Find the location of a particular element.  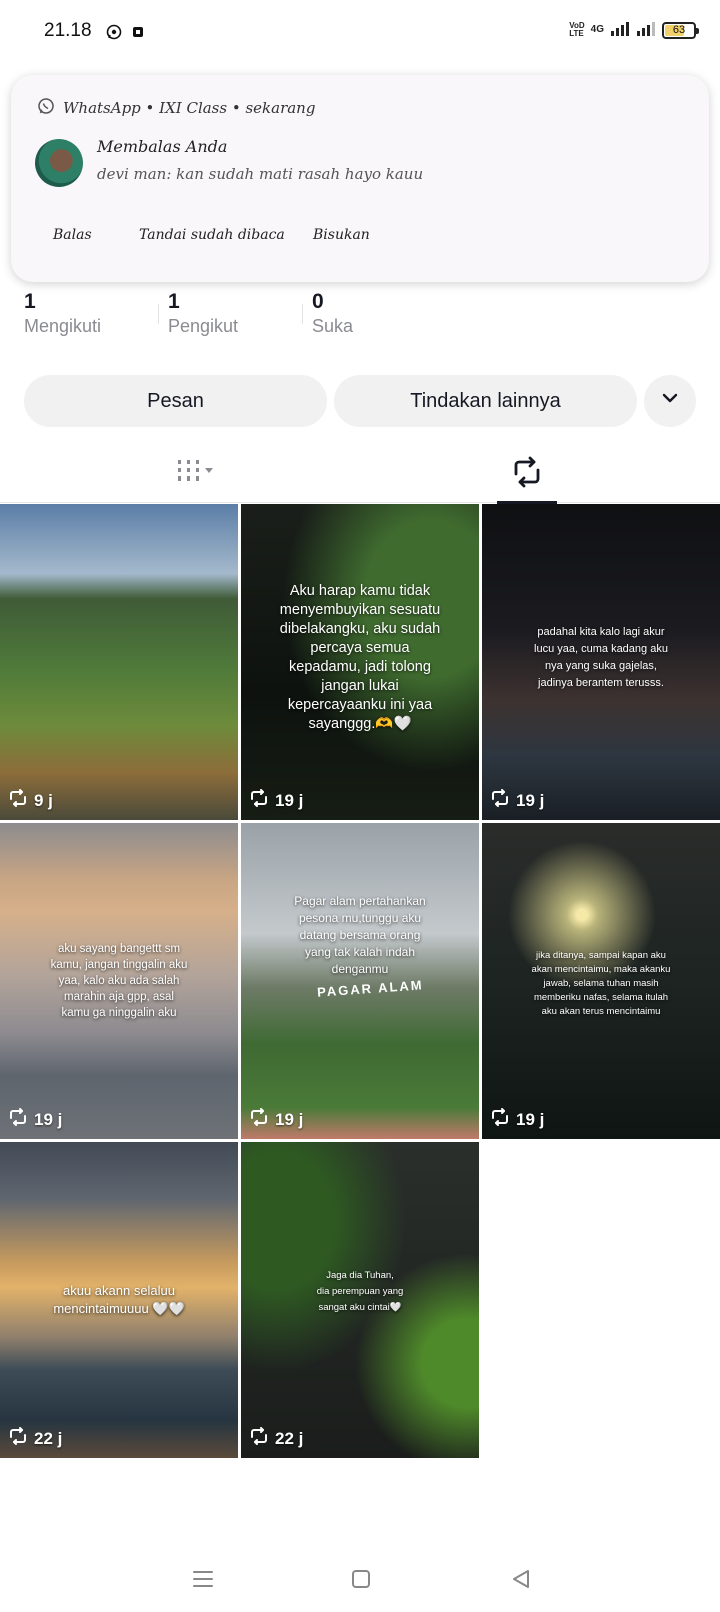

dropdown-button is located at coordinates (670, 401).